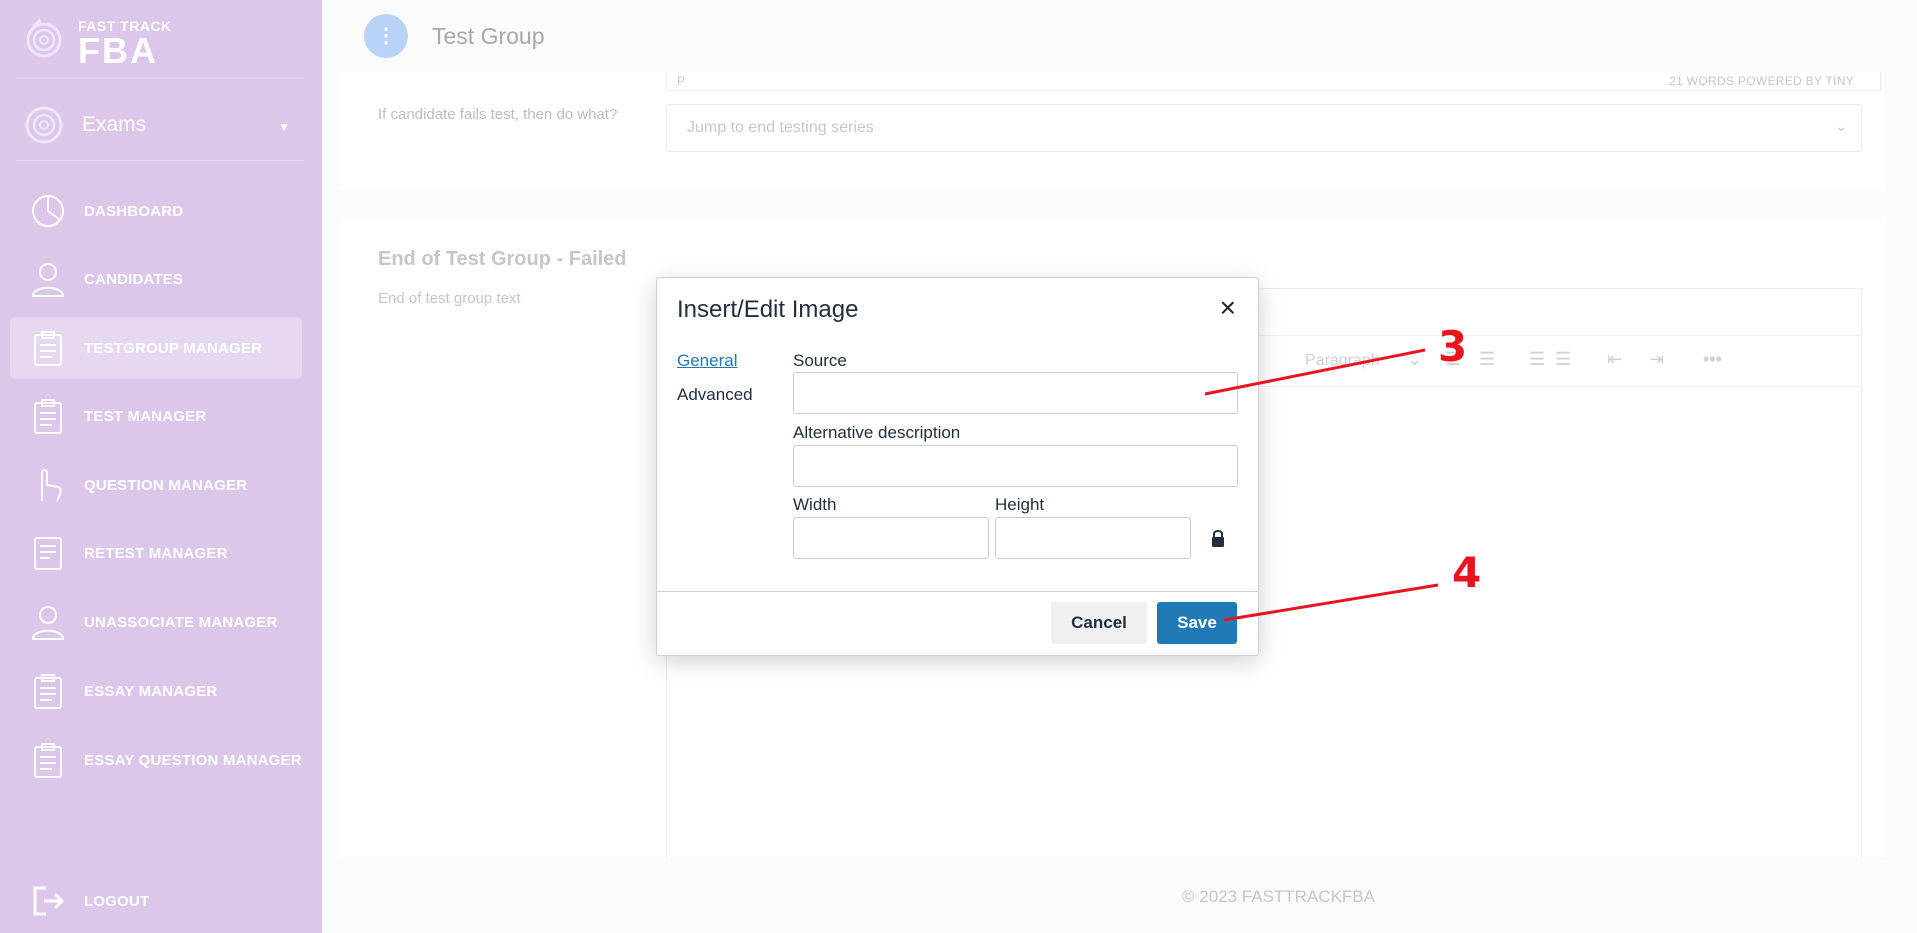 This screenshot has height=933, width=1917. I want to click on top-bar: ⋮ Test Group, so click(1119, 36).